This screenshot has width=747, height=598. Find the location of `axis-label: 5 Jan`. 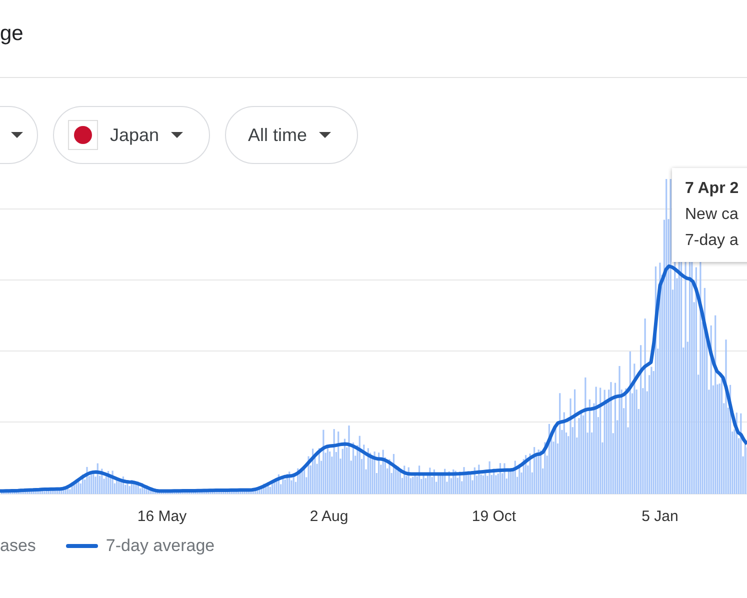

axis-label: 5 Jan is located at coordinates (660, 516).